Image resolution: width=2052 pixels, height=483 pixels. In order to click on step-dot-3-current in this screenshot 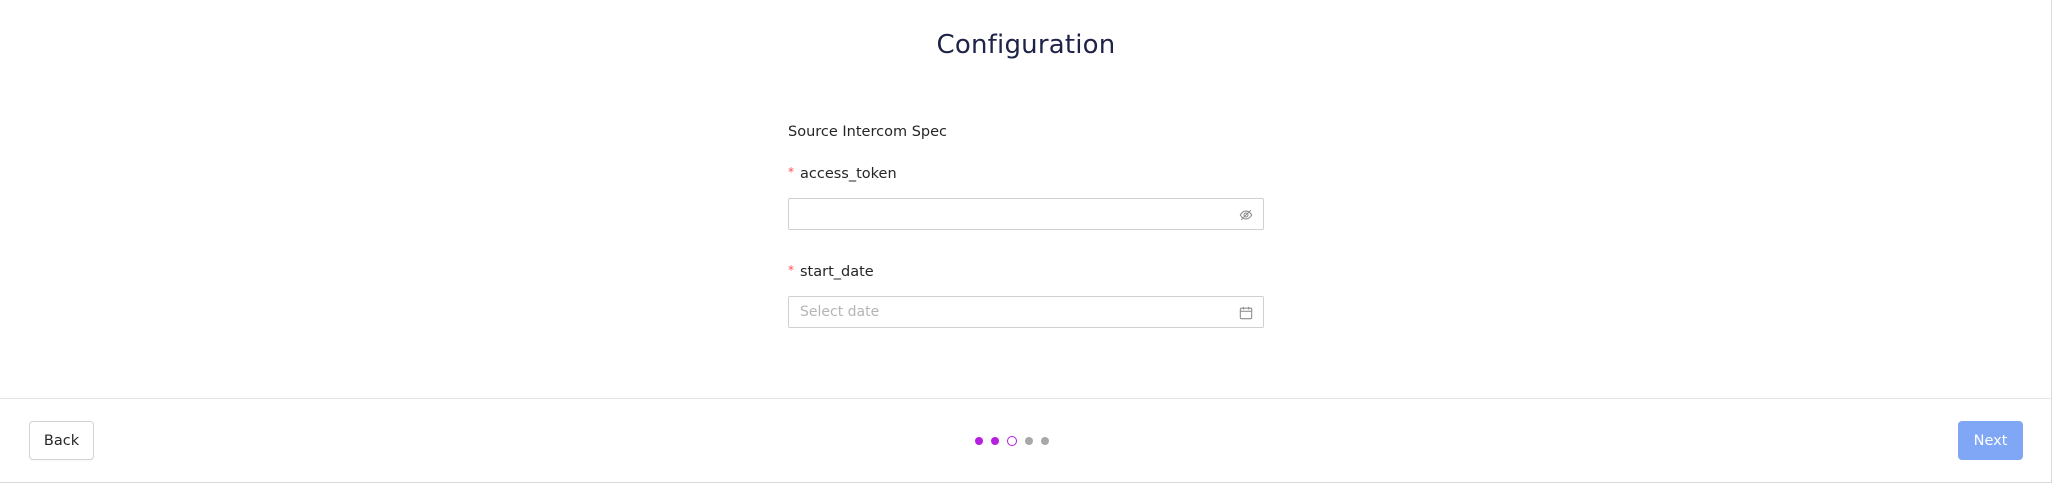, I will do `click(1012, 441)`.